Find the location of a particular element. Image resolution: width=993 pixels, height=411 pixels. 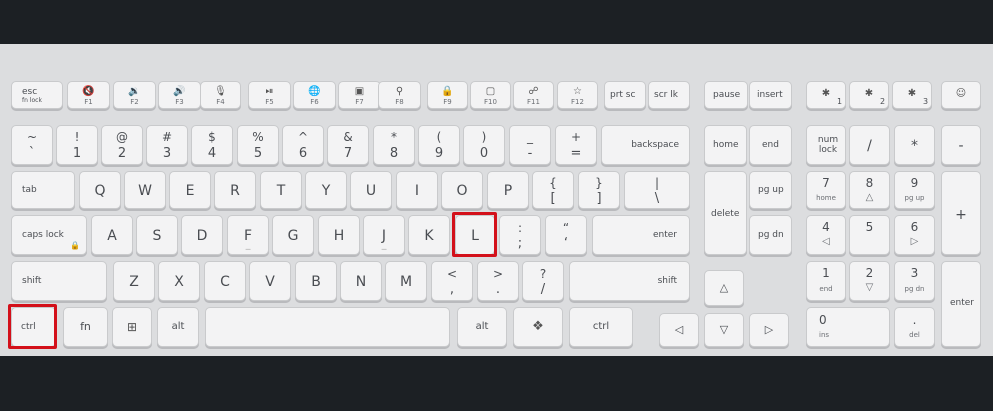

key-e: E is located at coordinates (190, 190).